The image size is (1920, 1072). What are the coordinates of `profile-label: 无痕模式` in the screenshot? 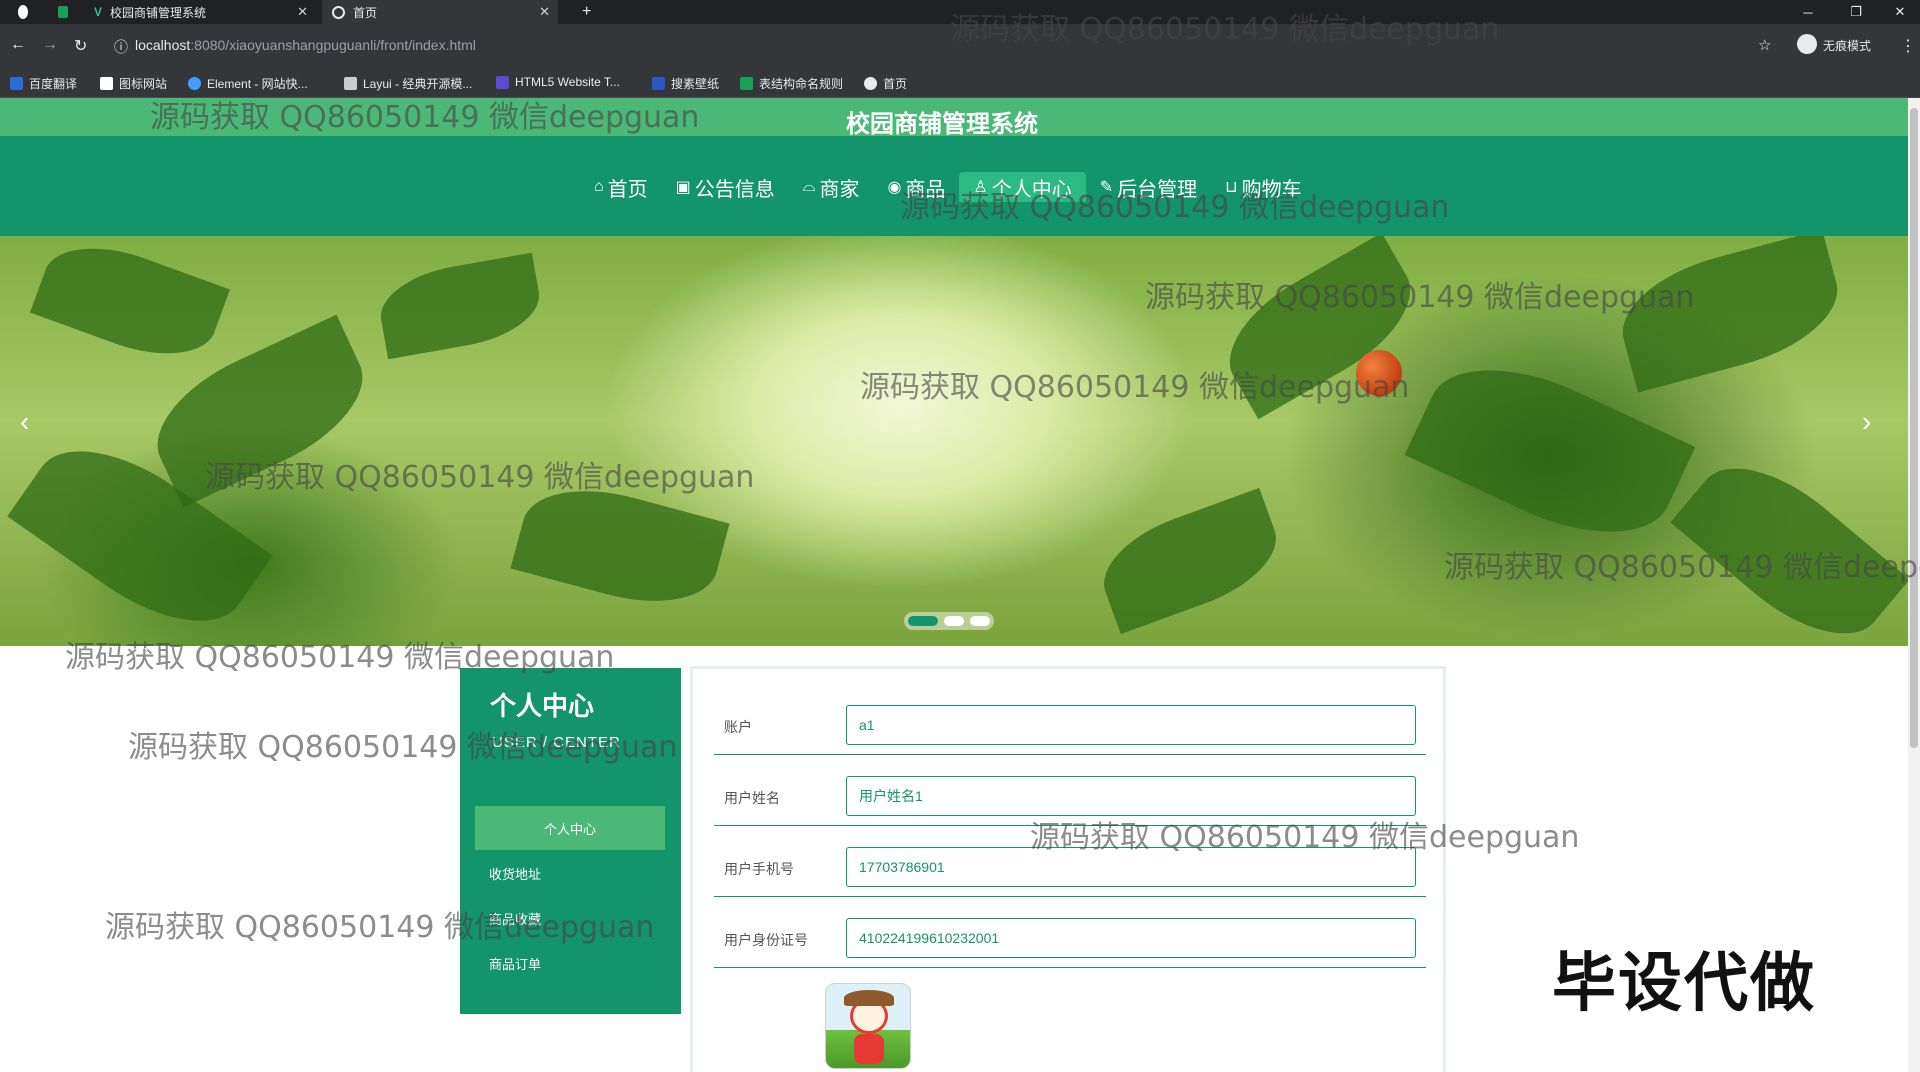 It's located at (1847, 45).